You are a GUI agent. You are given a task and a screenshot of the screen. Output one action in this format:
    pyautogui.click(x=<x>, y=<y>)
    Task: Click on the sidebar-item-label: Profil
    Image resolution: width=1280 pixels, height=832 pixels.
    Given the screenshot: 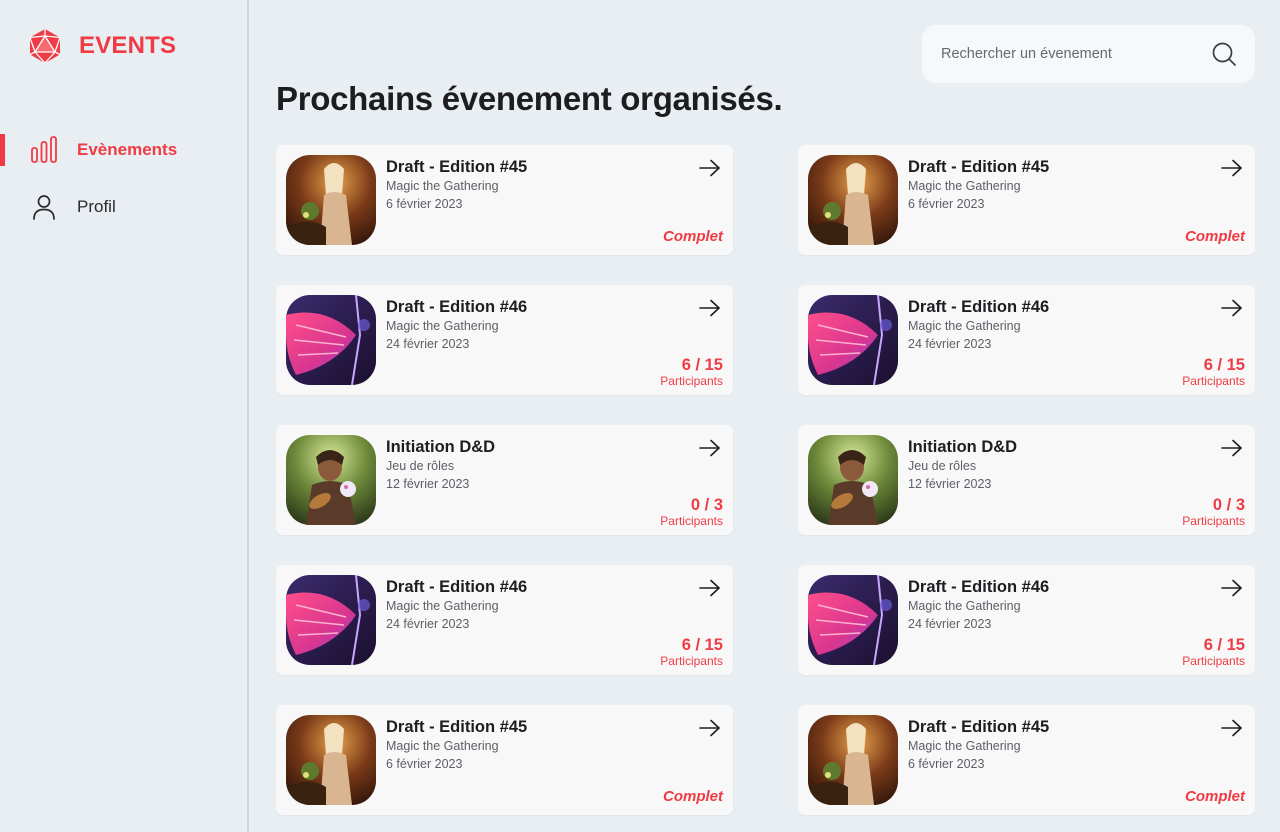 What is the action you would take?
    pyautogui.click(x=96, y=206)
    